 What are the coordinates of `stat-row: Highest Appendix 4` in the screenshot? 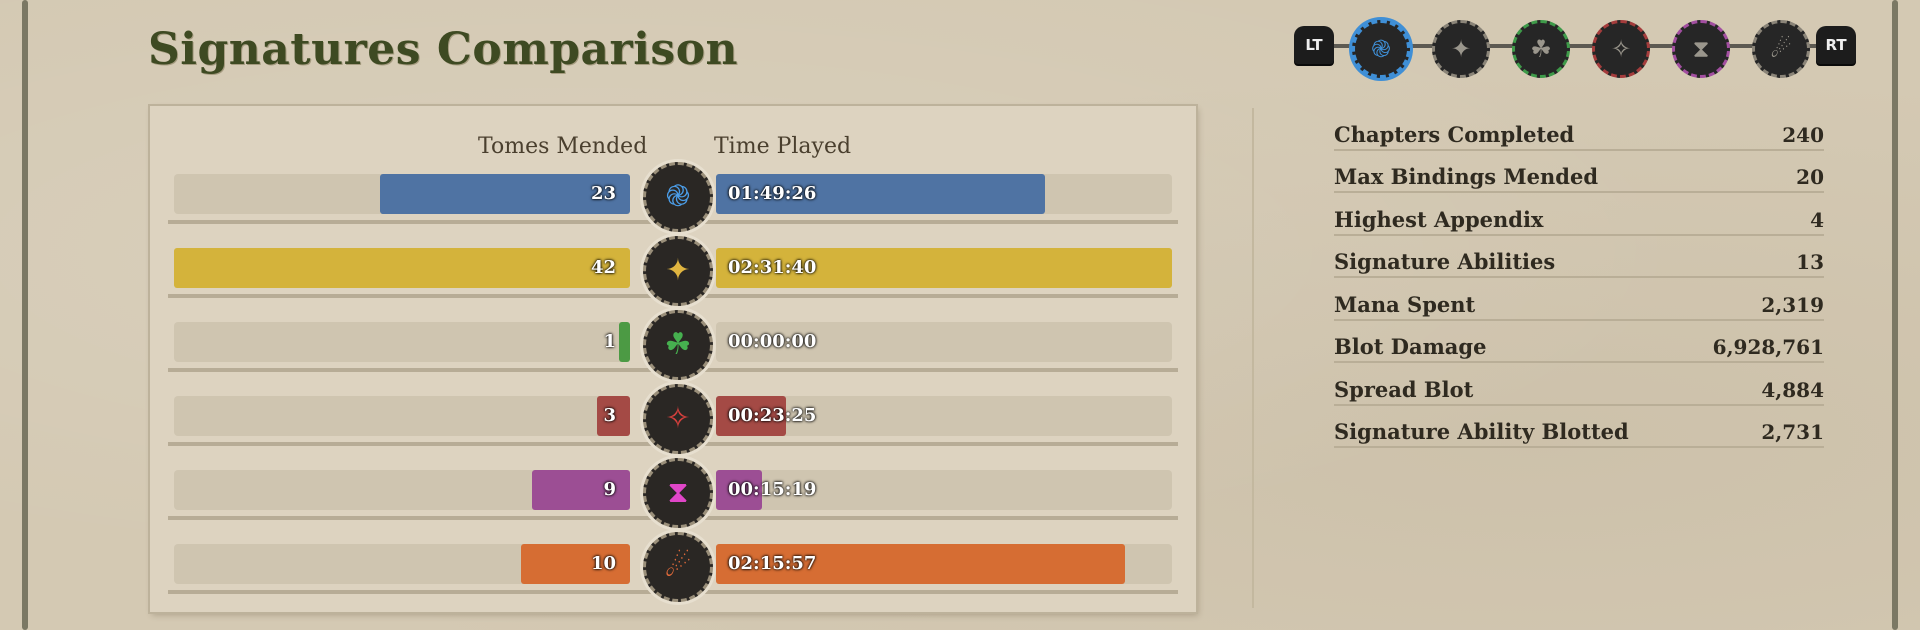 It's located at (1579, 214).